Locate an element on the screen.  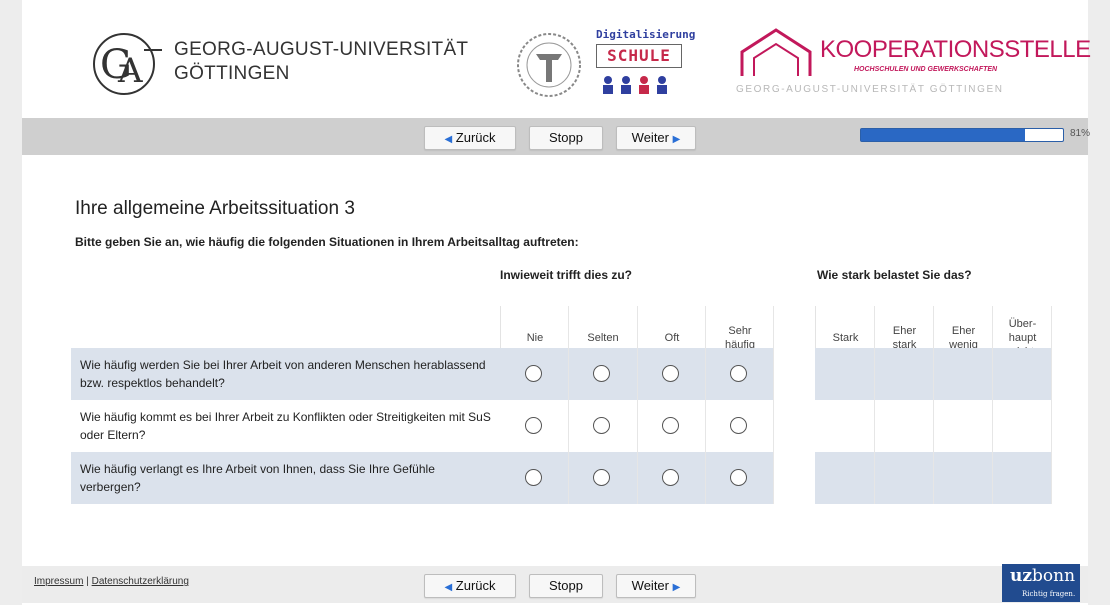
back-button-bottom: ◀ Zurück is located at coordinates (470, 586).